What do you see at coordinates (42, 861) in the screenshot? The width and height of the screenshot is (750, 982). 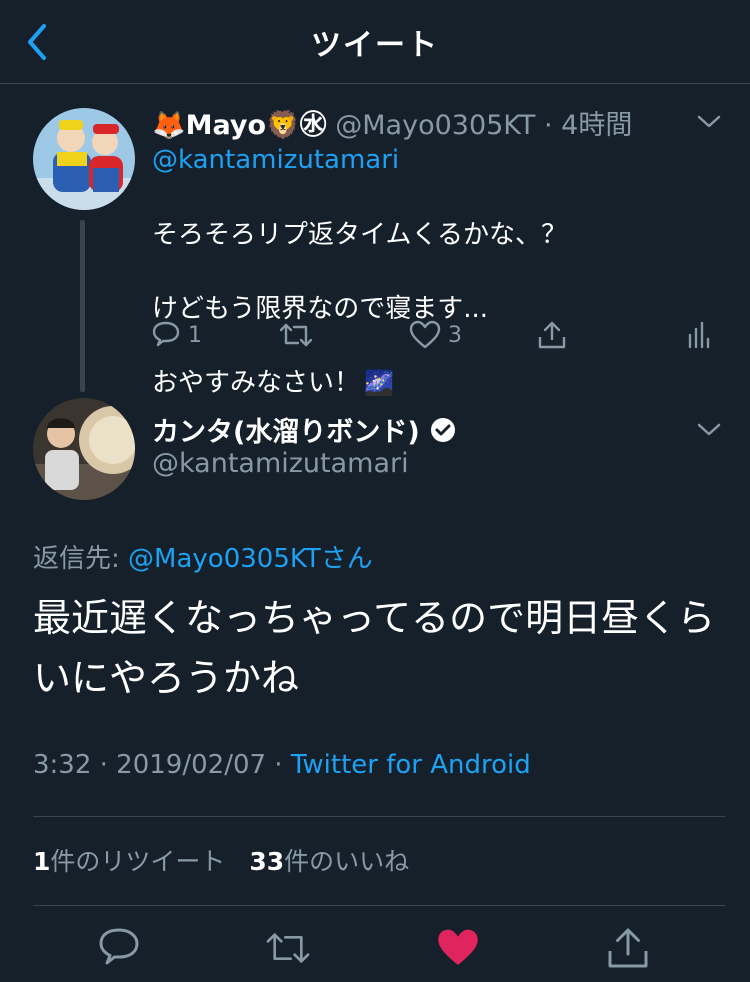 I see `retweets-count: 1` at bounding box center [42, 861].